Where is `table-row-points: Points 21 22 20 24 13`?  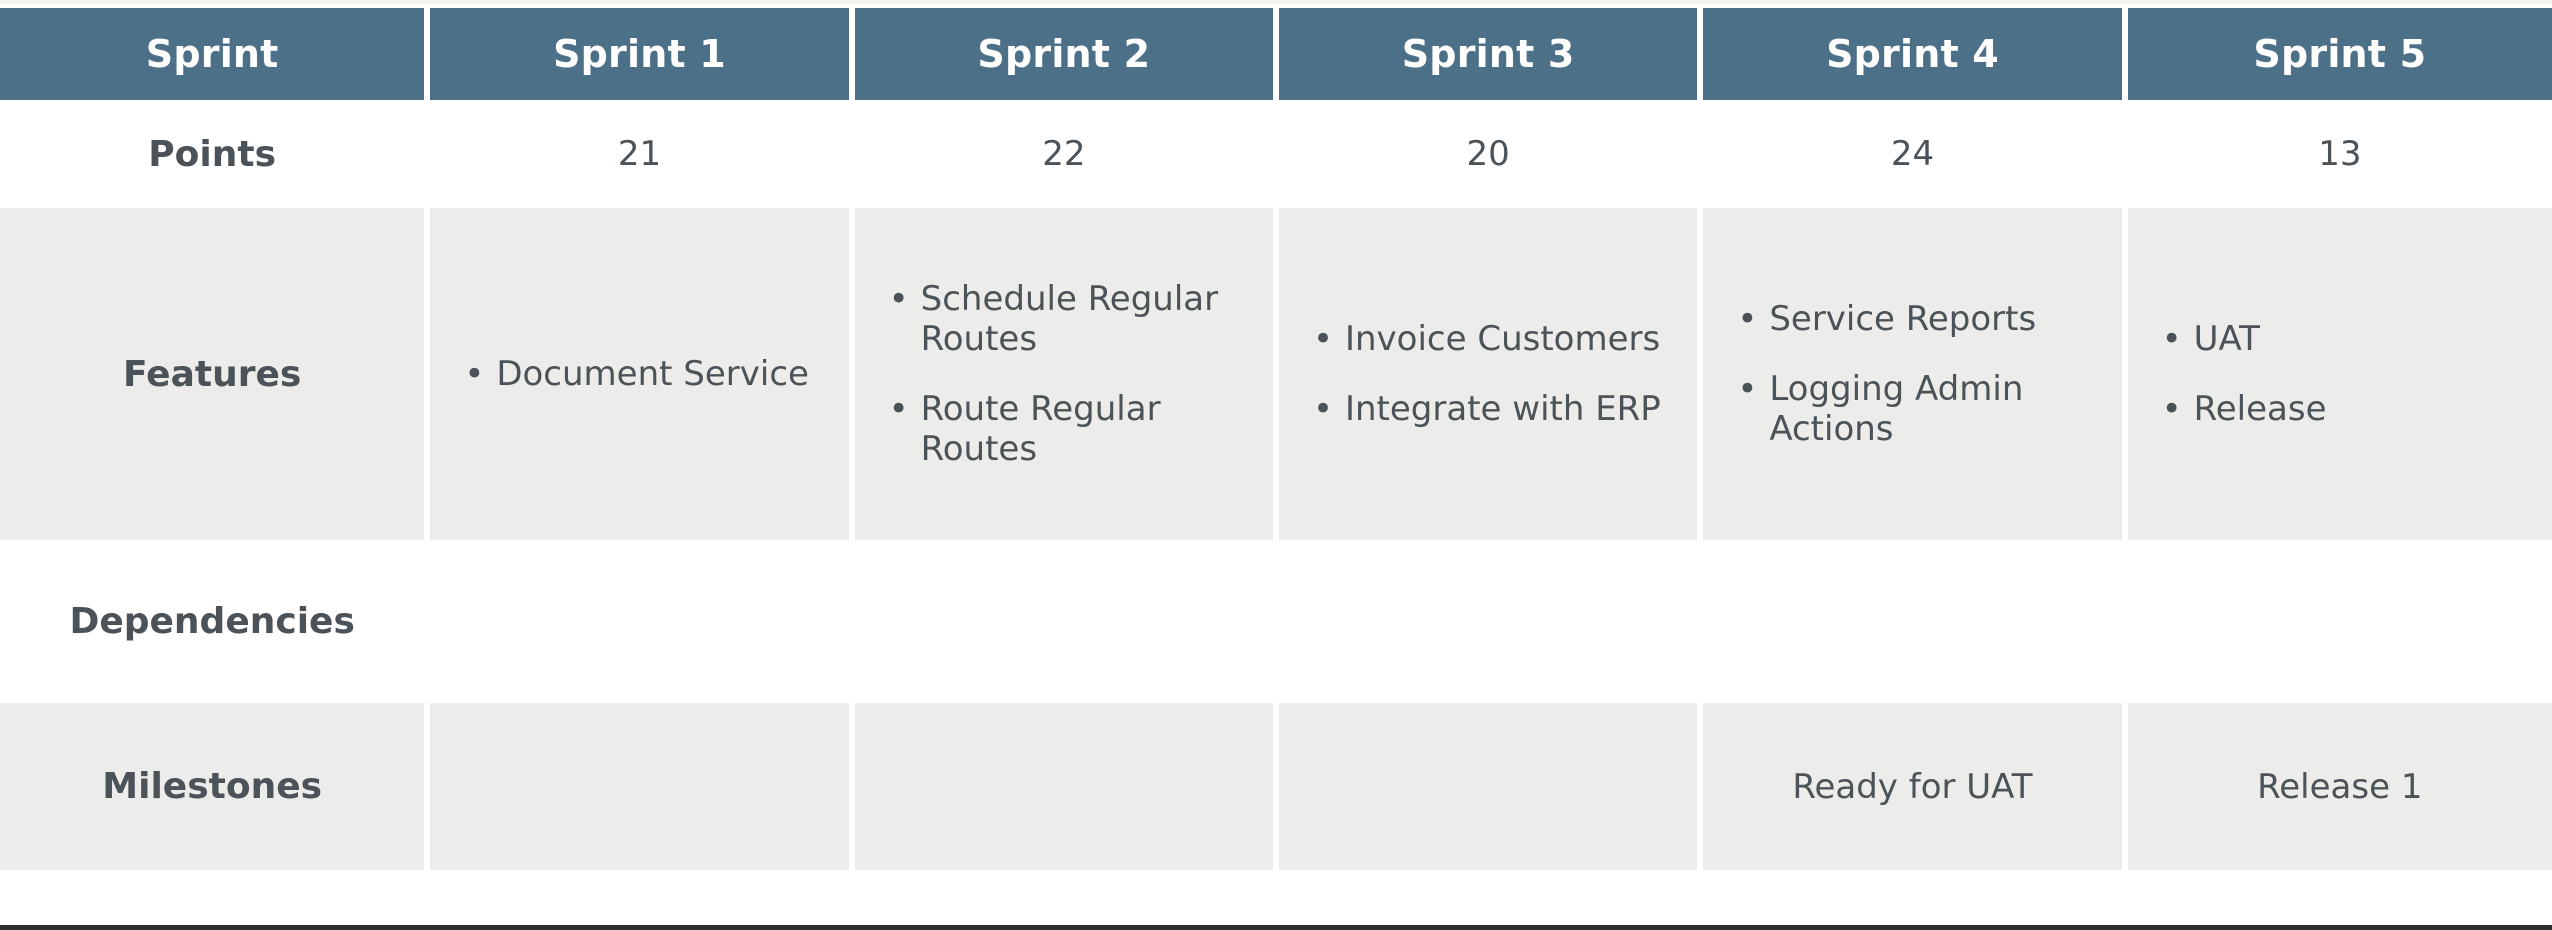 table-row-points: Points 21 22 20 24 13 is located at coordinates (1276, 154).